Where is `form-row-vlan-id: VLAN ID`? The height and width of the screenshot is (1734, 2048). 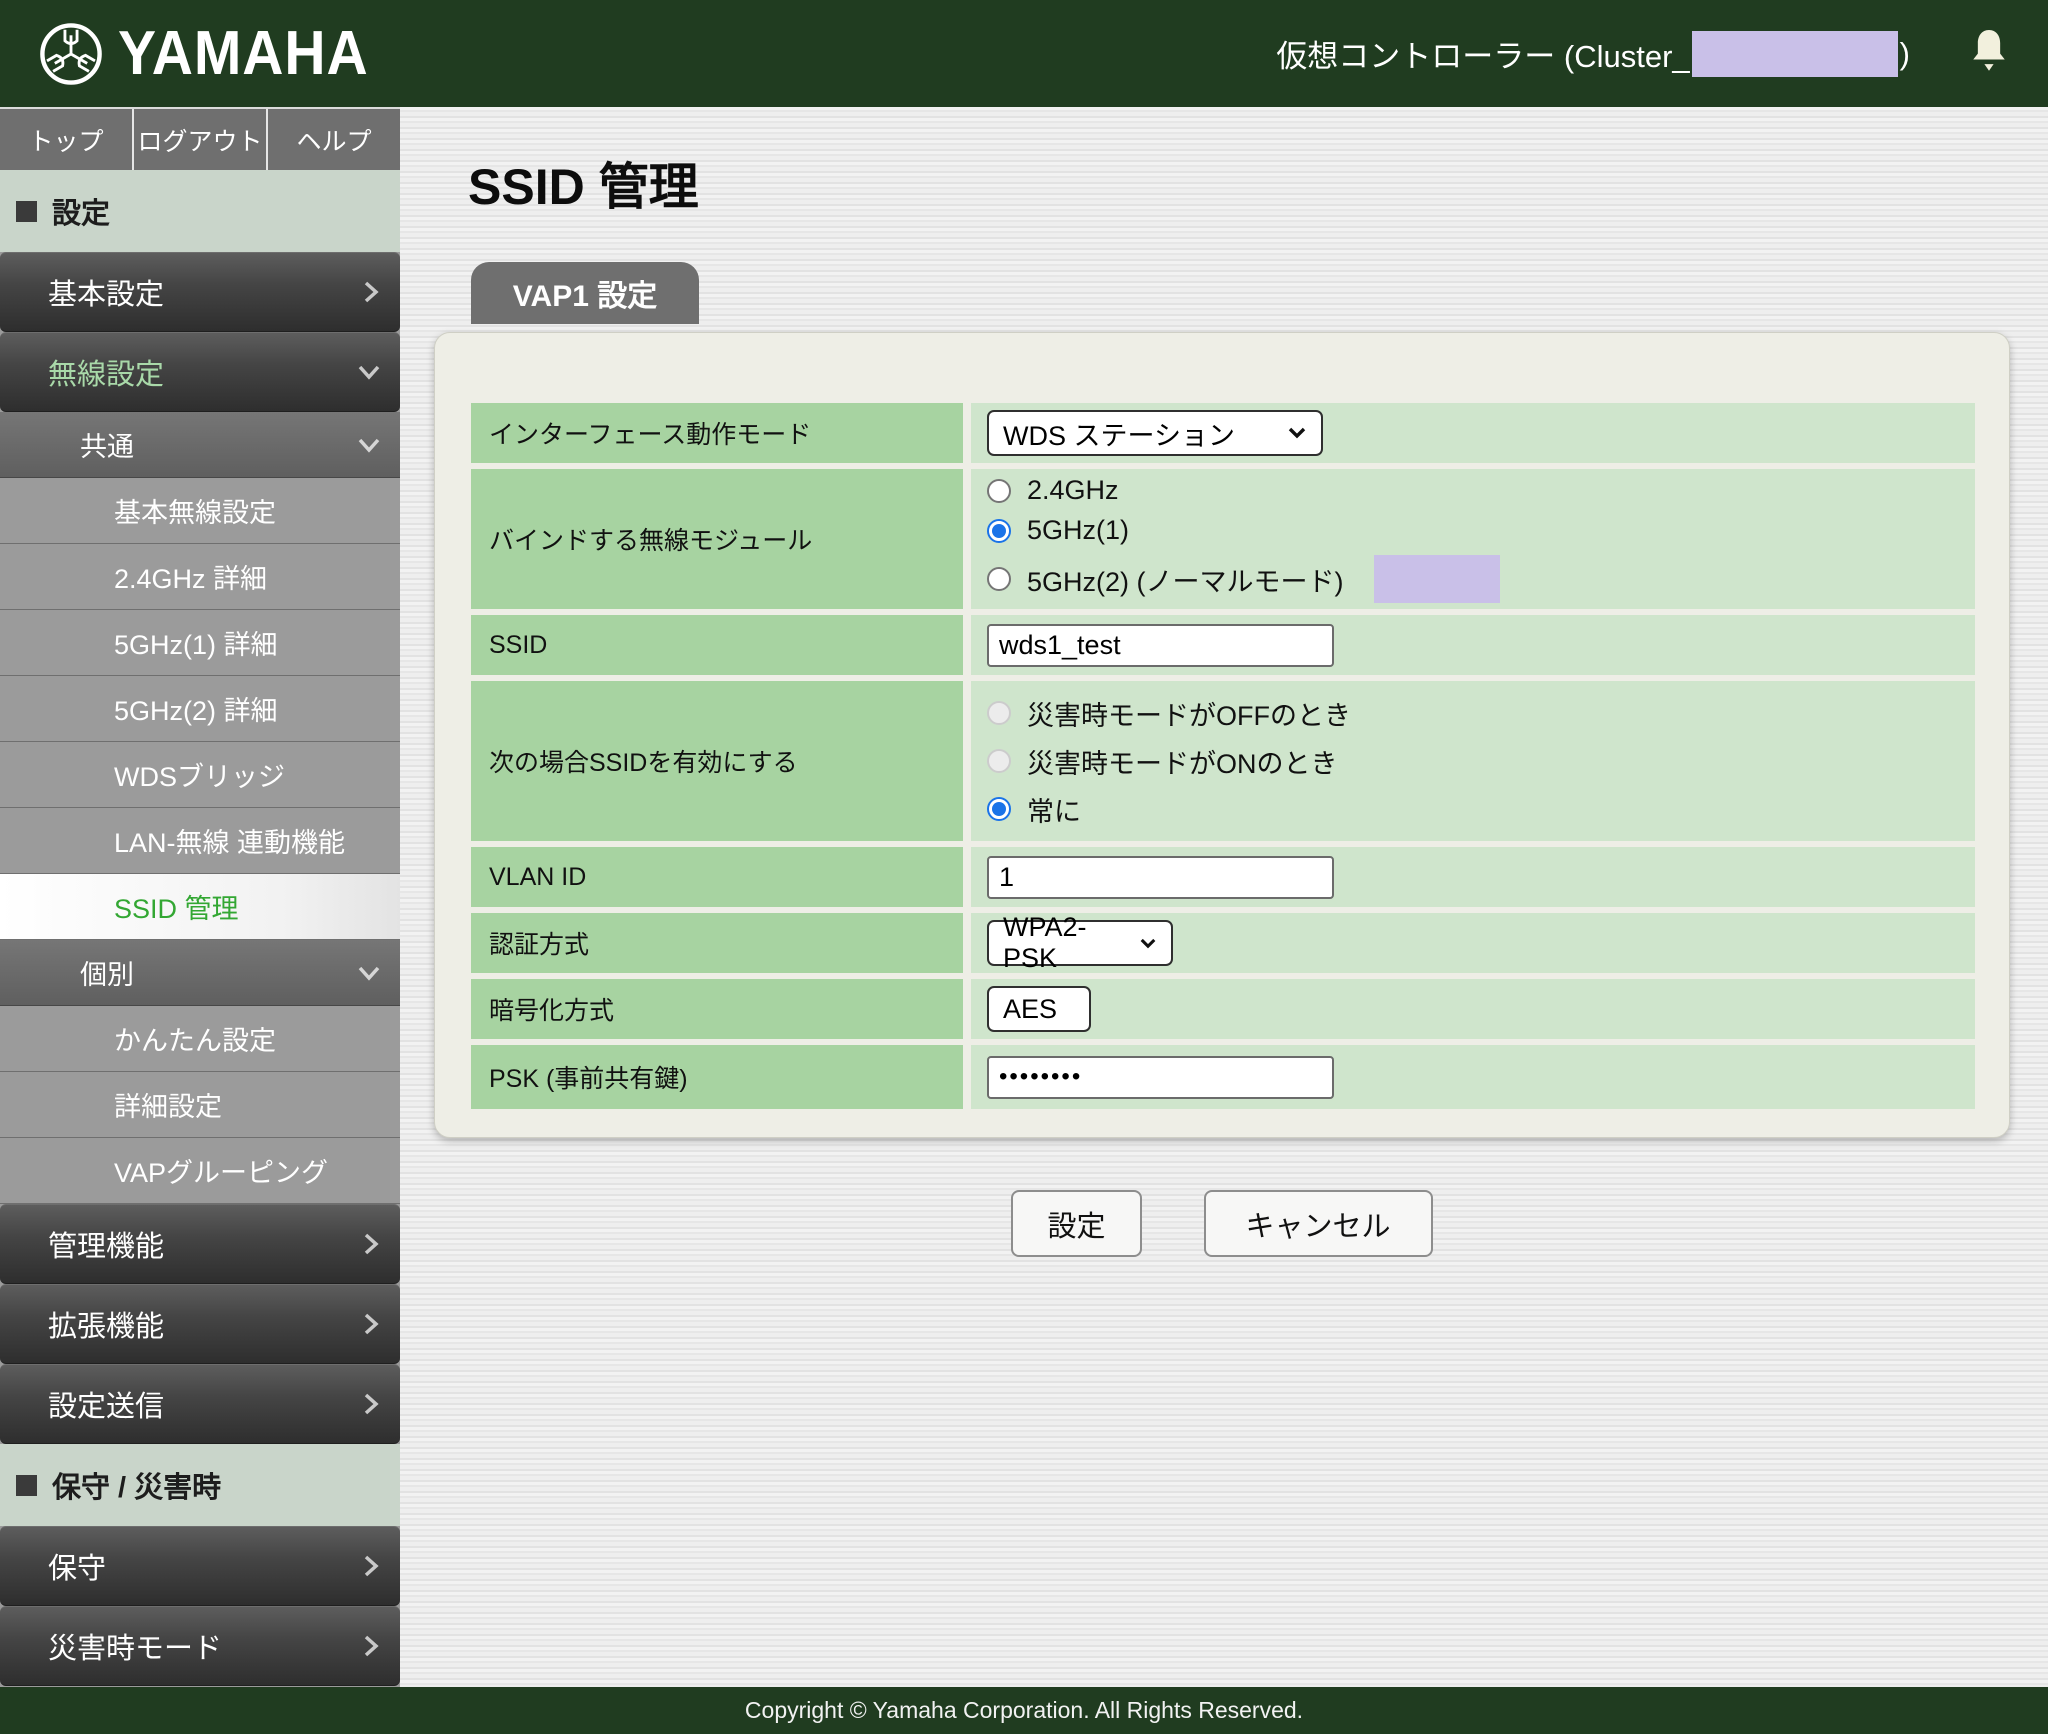
form-row-vlan-id: VLAN ID is located at coordinates (1223, 877).